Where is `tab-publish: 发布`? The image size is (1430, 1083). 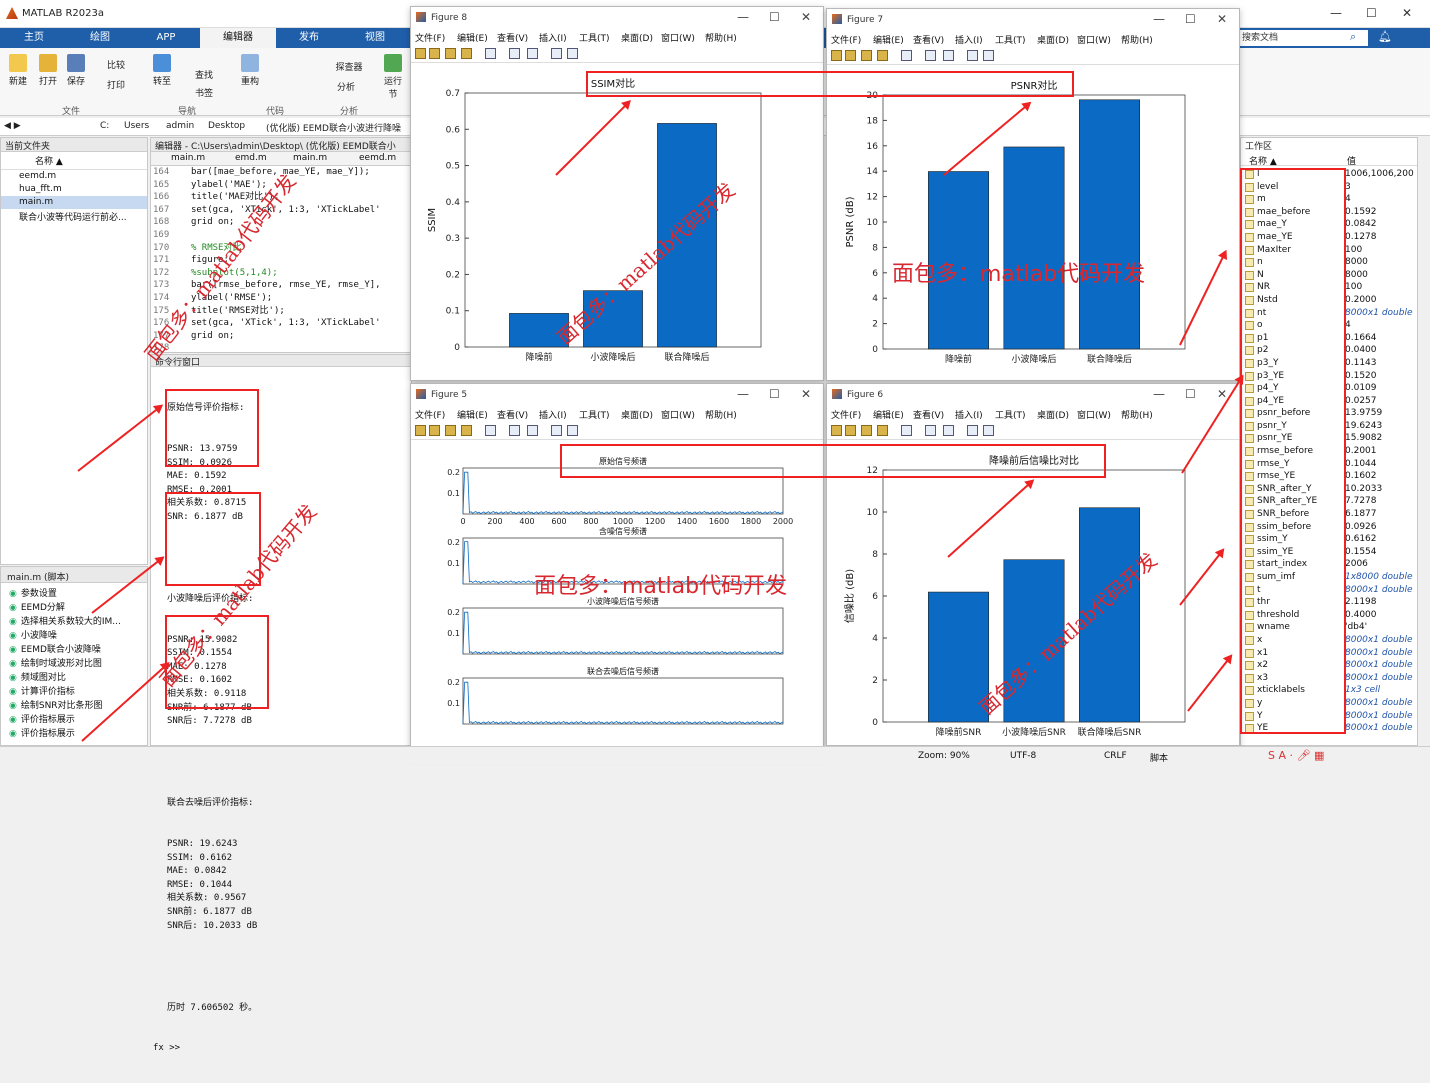 tab-publish: 发布 is located at coordinates (309, 38).